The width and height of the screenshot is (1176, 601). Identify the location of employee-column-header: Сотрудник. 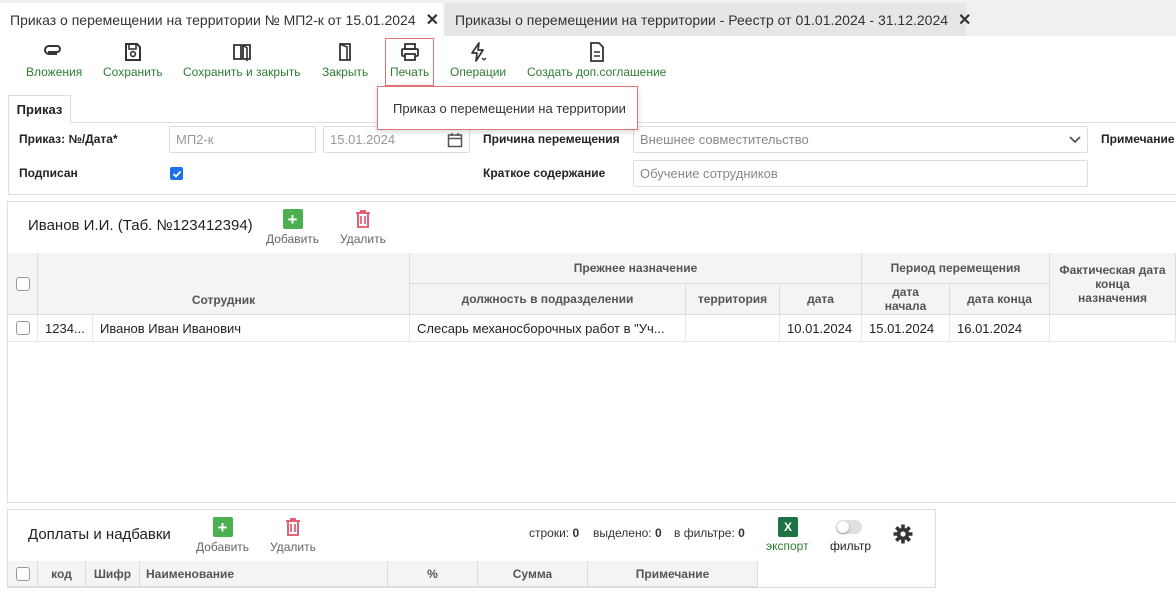
(224, 284).